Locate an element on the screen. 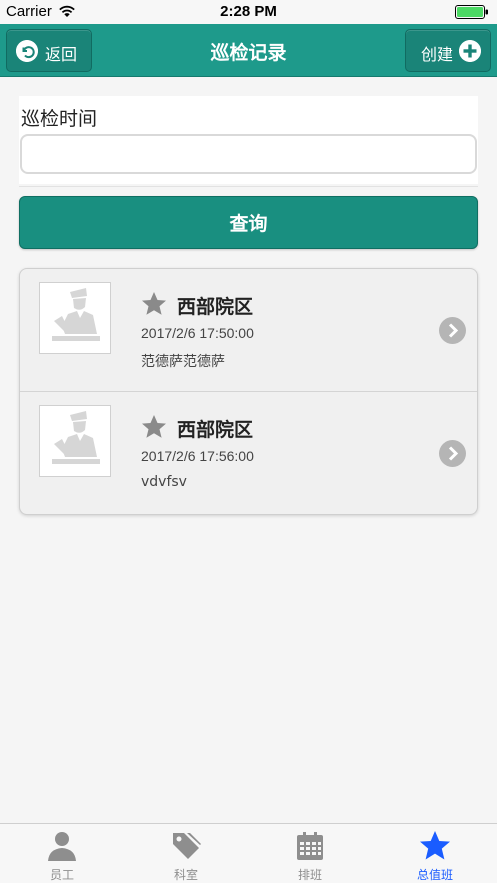 The height and width of the screenshot is (883, 497). tag-icon is located at coordinates (187, 846).